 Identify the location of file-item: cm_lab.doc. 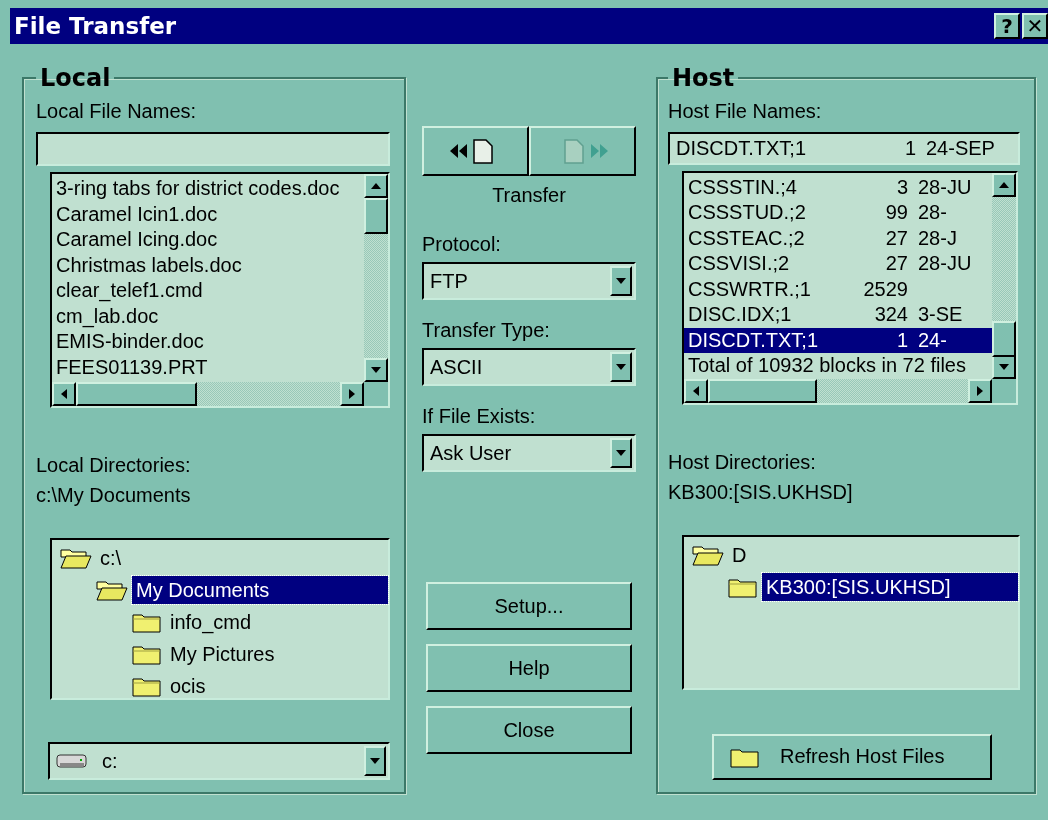
(208, 316).